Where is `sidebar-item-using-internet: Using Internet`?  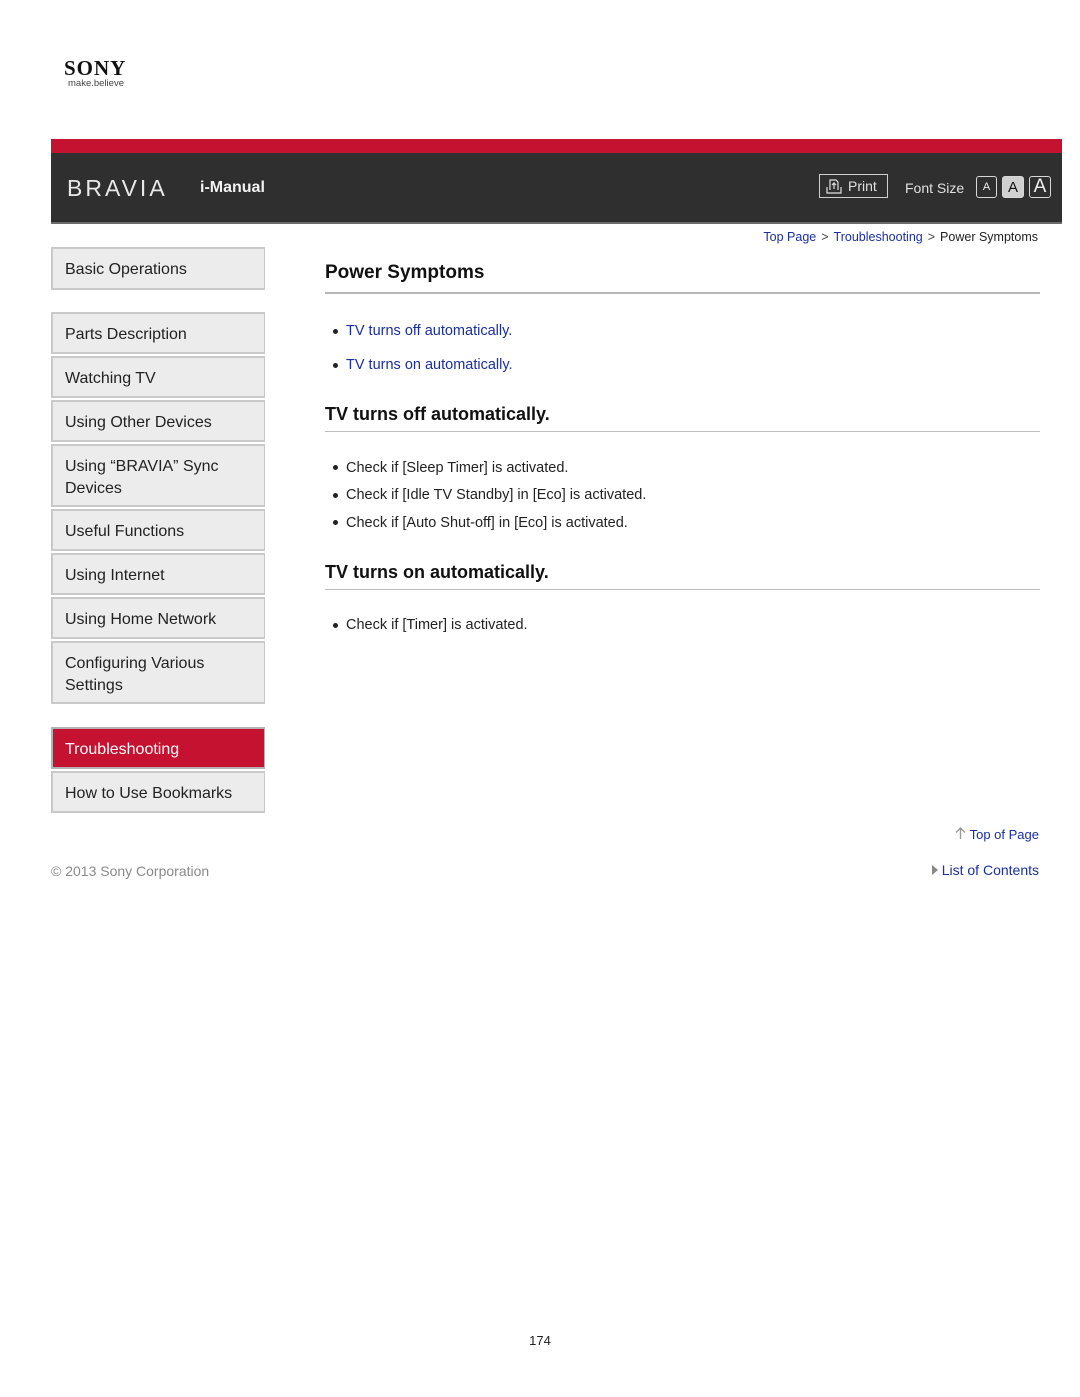
sidebar-item-using-internet: Using Internet is located at coordinates (158, 574).